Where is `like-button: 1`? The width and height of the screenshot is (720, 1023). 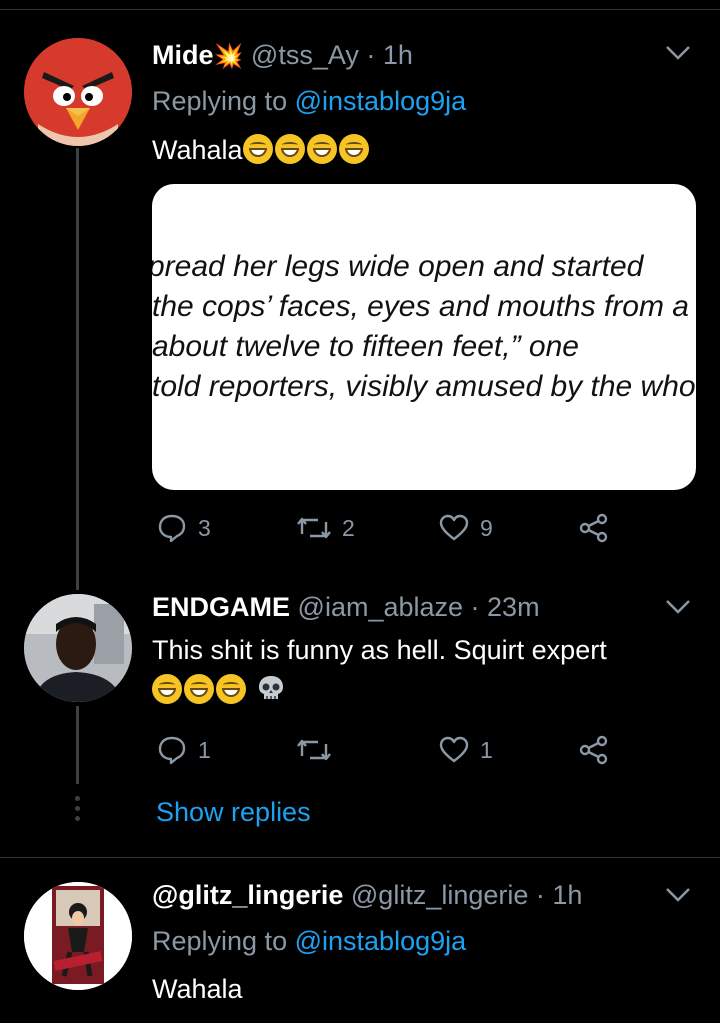
like-button: 1 is located at coordinates (465, 750).